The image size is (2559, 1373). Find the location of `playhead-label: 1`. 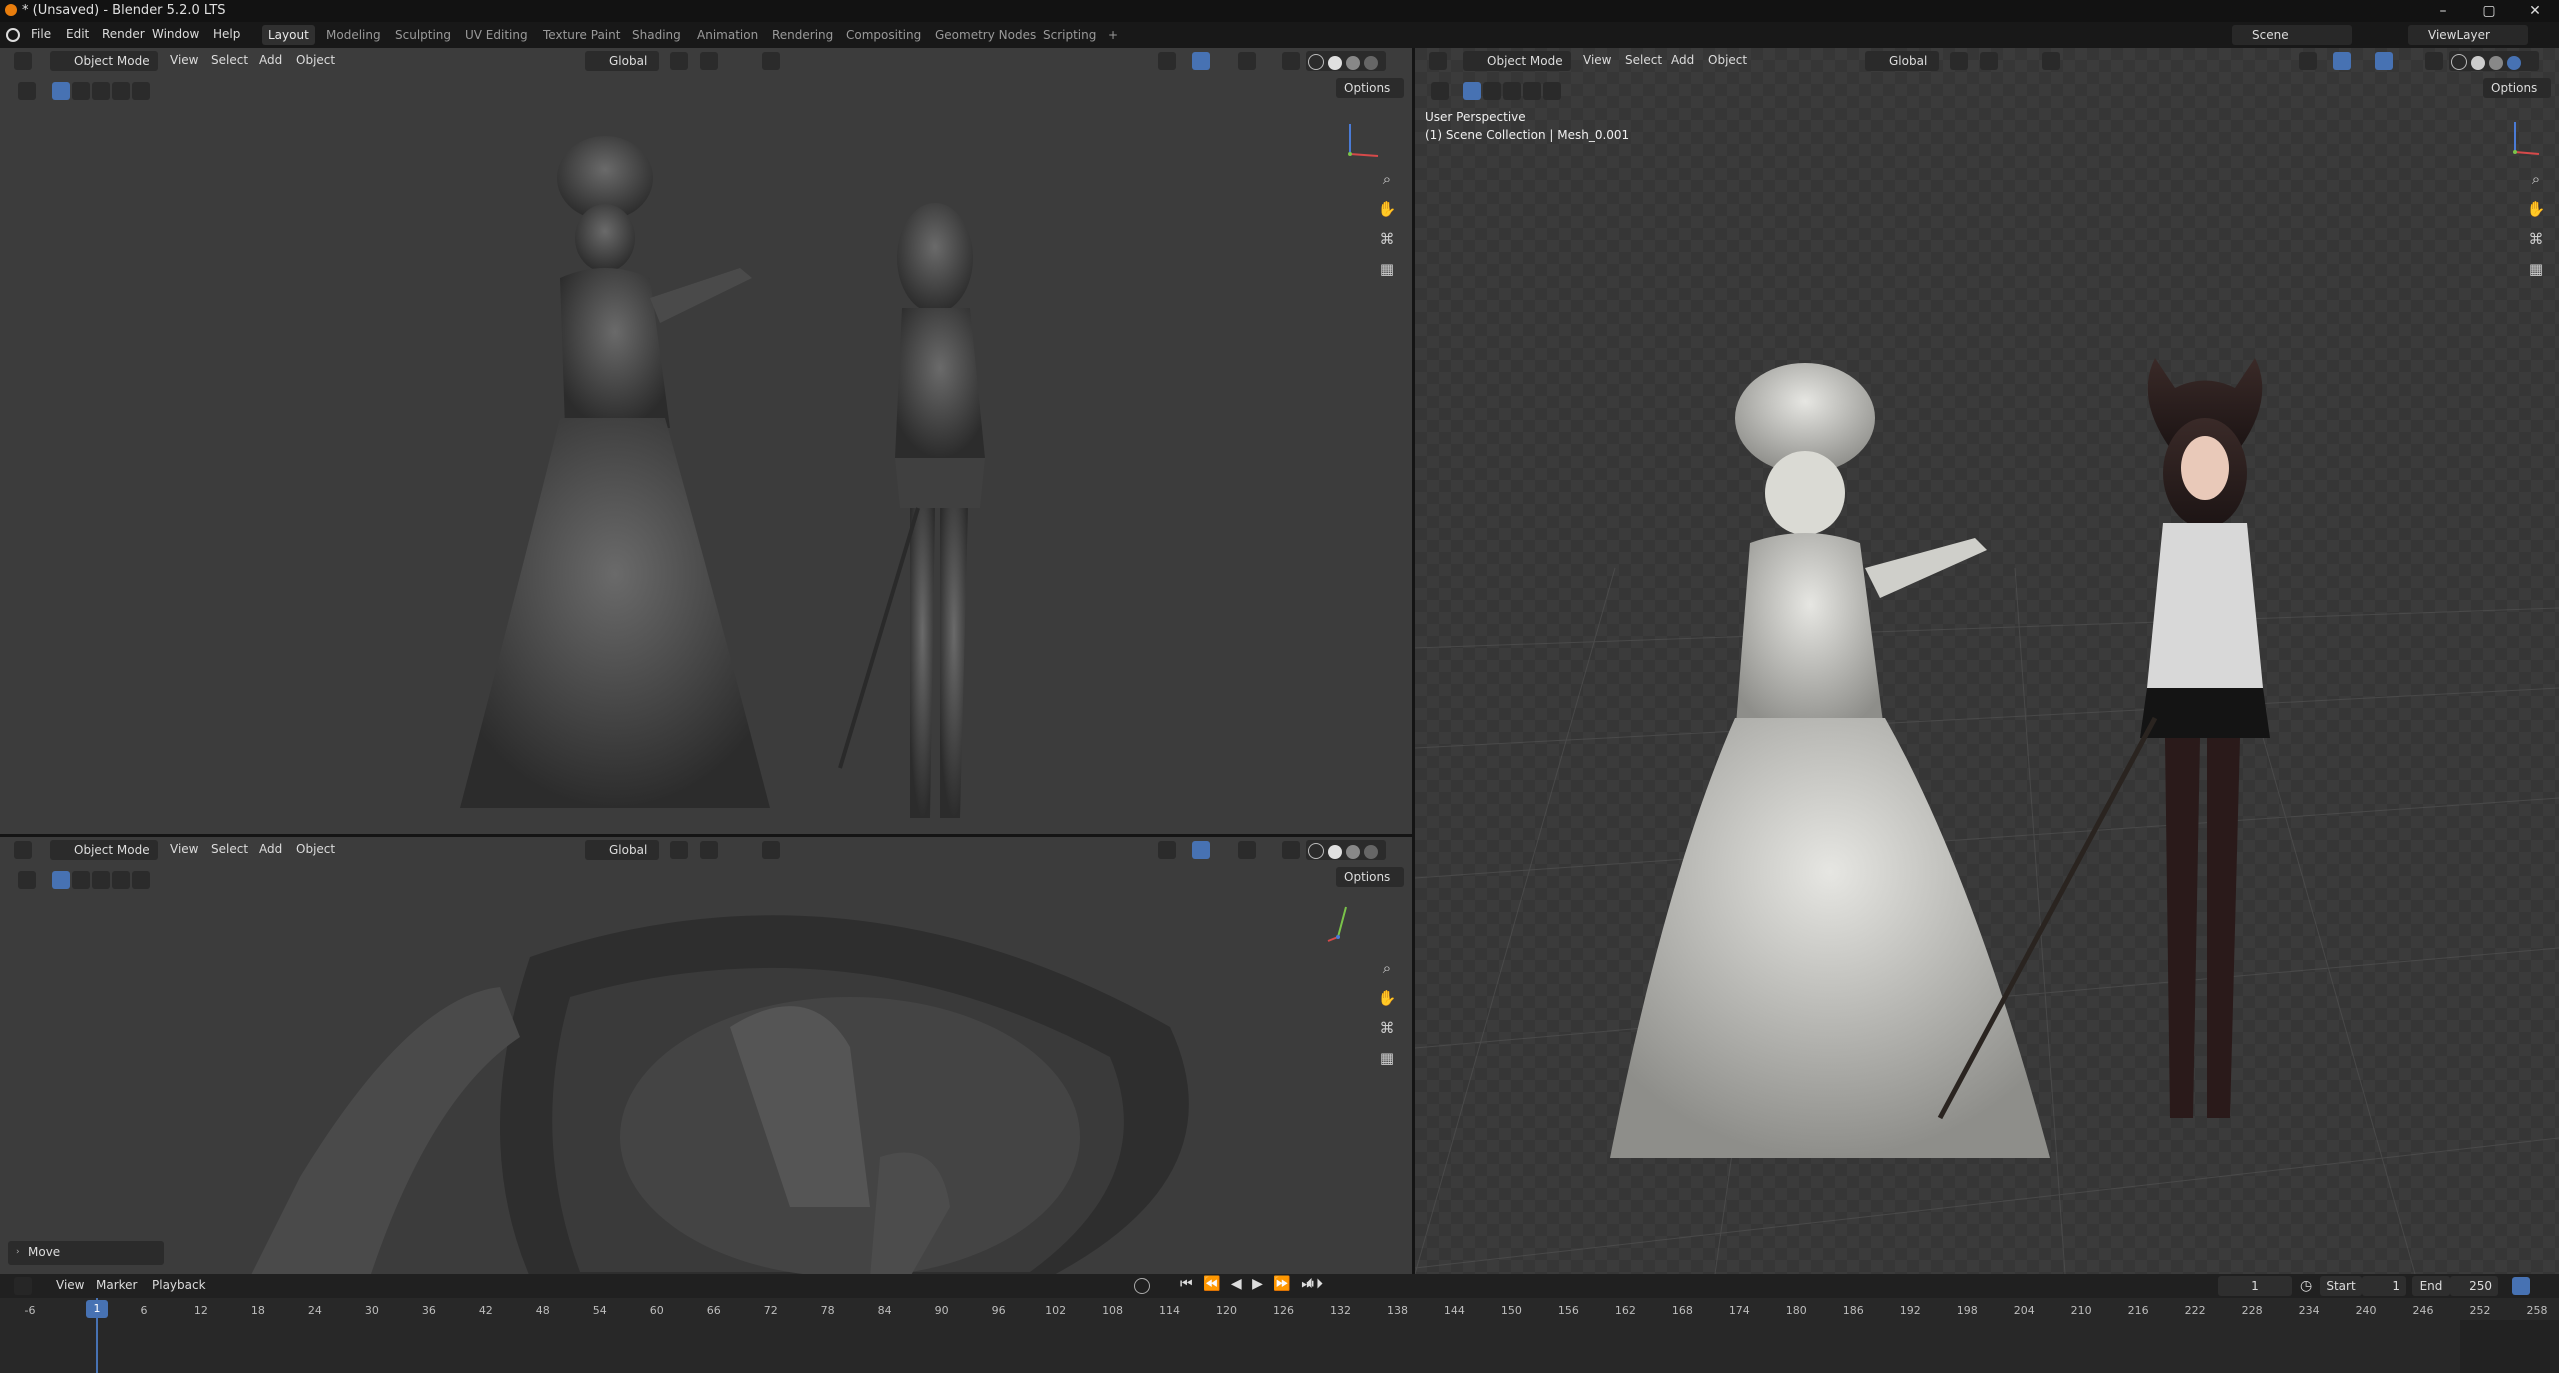

playhead-label: 1 is located at coordinates (97, 1309).